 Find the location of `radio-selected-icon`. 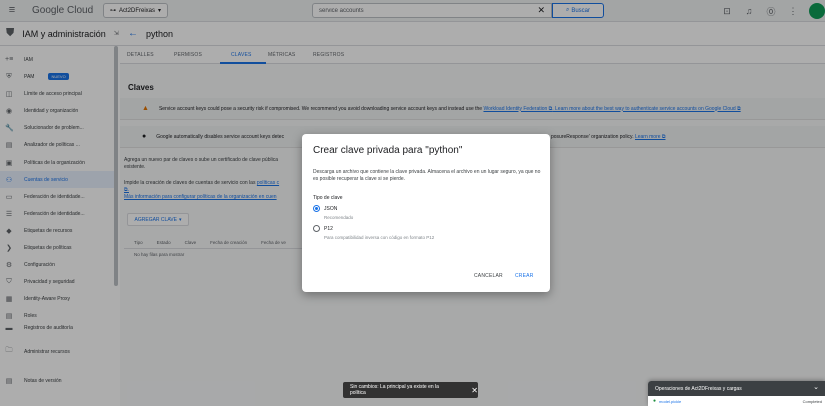

radio-selected-icon is located at coordinates (316, 208).